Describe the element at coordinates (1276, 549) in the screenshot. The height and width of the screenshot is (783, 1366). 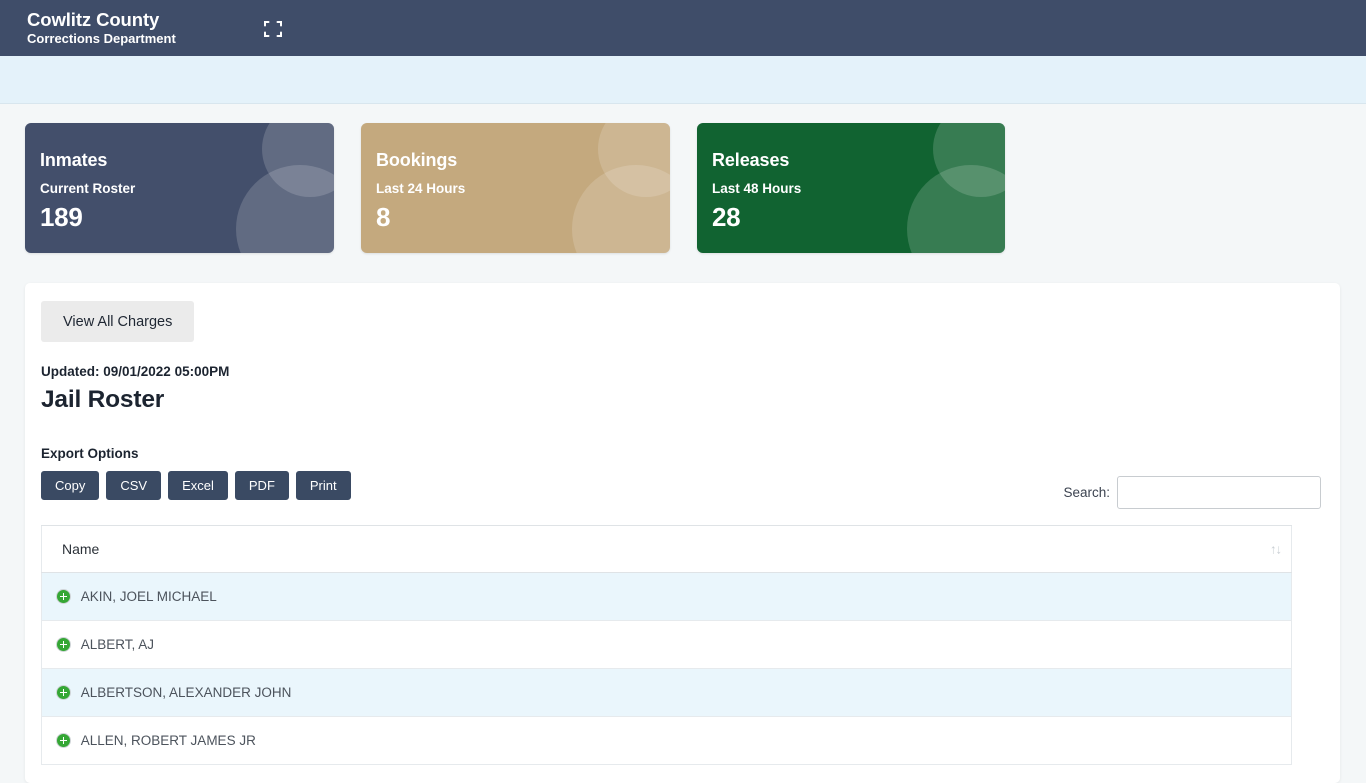
I see `sort-arrows-icon: ↑↓` at that location.